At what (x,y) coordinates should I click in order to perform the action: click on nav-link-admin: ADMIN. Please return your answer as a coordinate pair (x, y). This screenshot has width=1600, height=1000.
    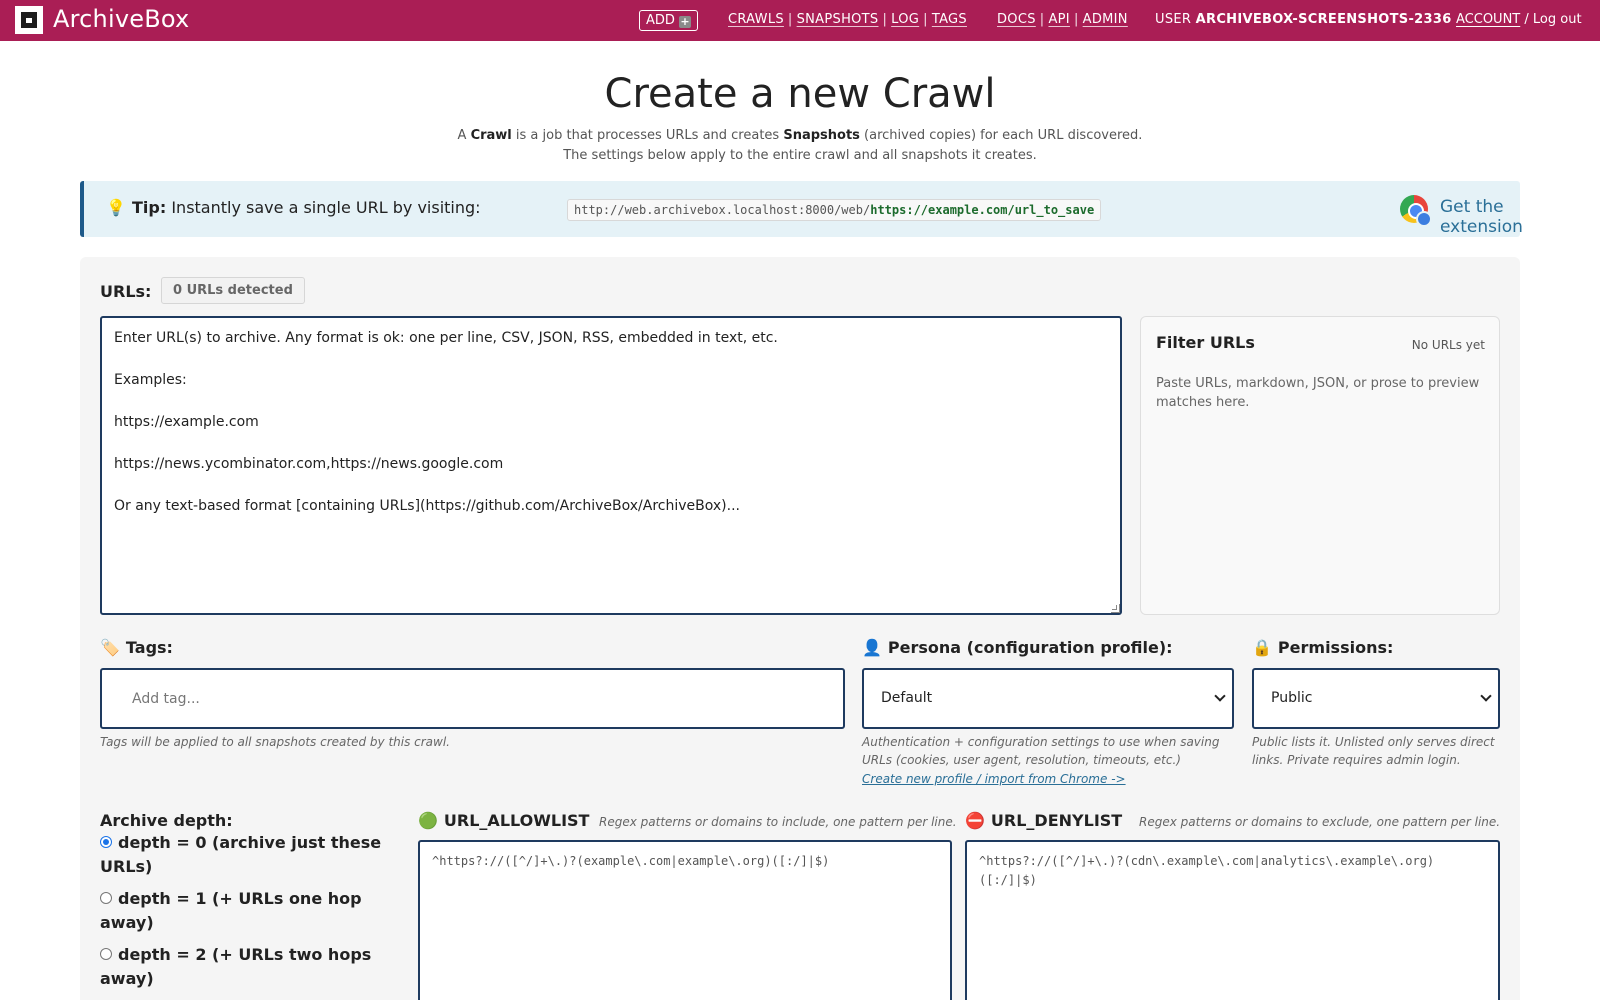
    Looking at the image, I should click on (1105, 19).